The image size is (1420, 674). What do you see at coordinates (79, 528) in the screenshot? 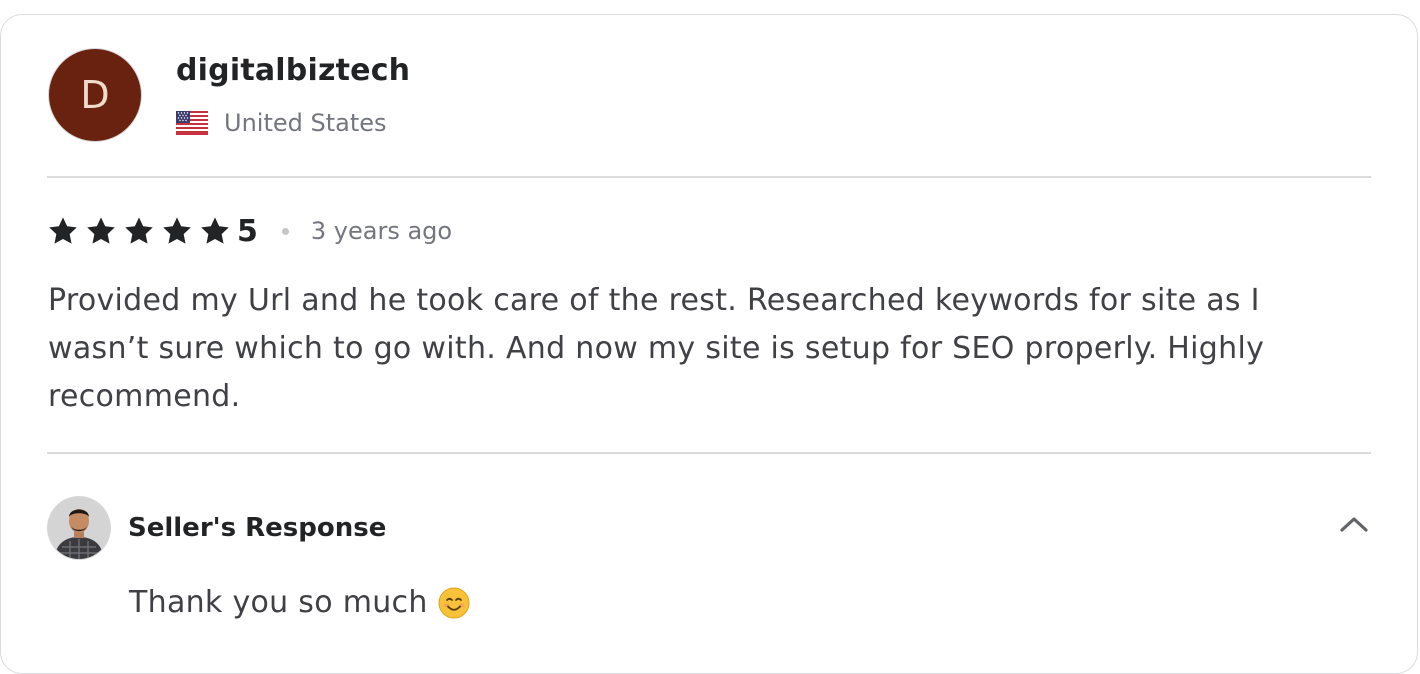
I see `seller-avatar` at bounding box center [79, 528].